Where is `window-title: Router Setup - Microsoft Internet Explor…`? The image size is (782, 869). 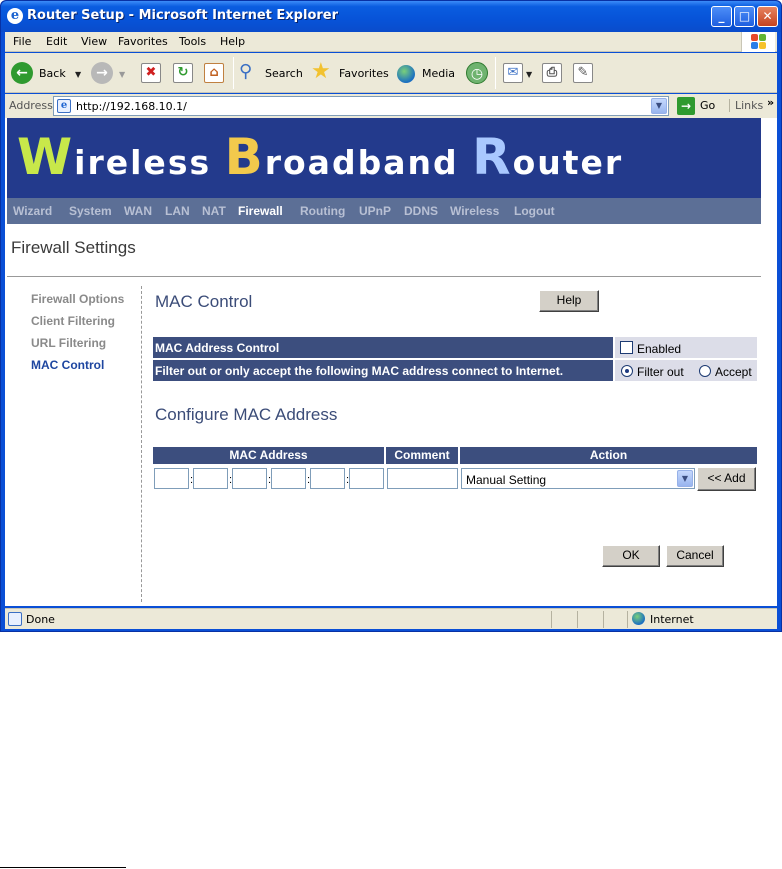 window-title: Router Setup - Microsoft Internet Explor… is located at coordinates (183, 15).